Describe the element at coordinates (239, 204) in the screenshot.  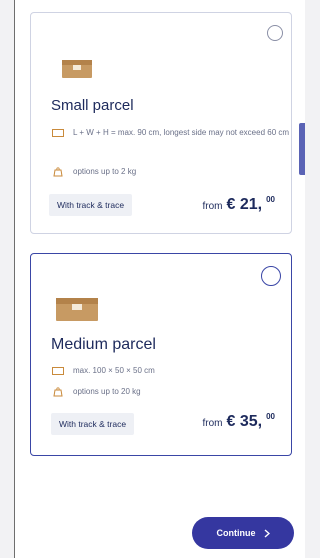
I see `small-parcel-price: from € 21, 00` at that location.